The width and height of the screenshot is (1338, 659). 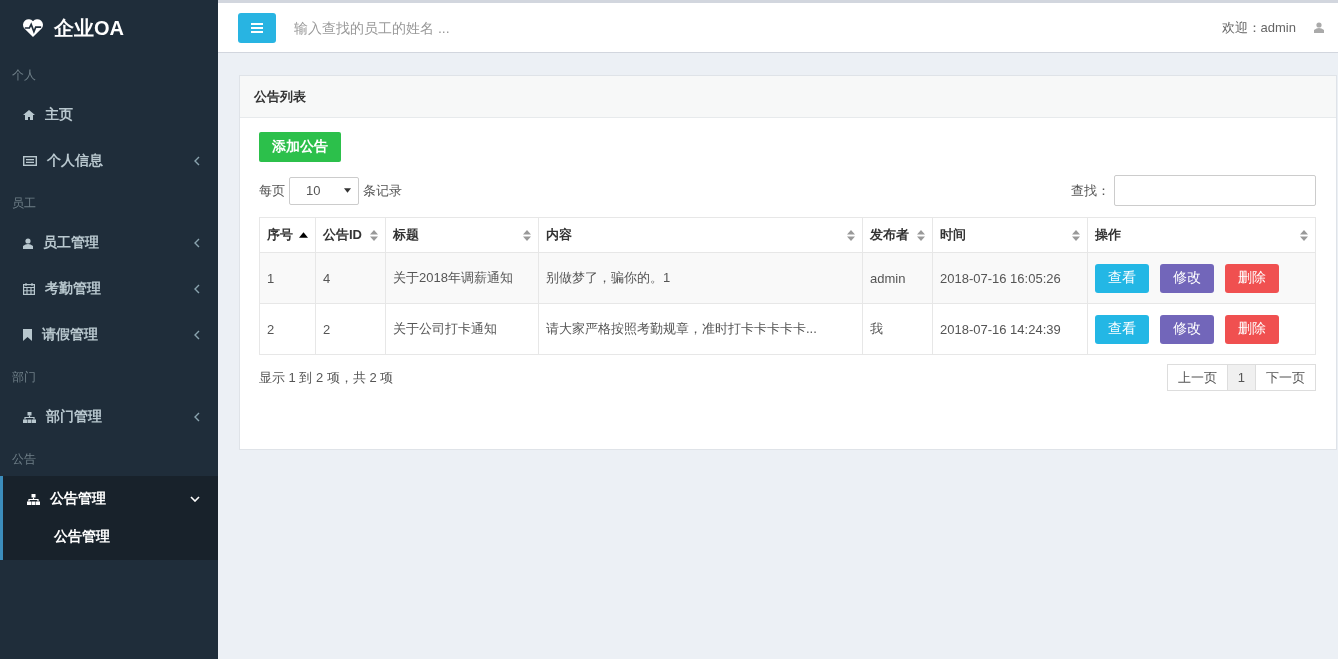 I want to click on page-size-label: 每页, so click(x=272, y=190).